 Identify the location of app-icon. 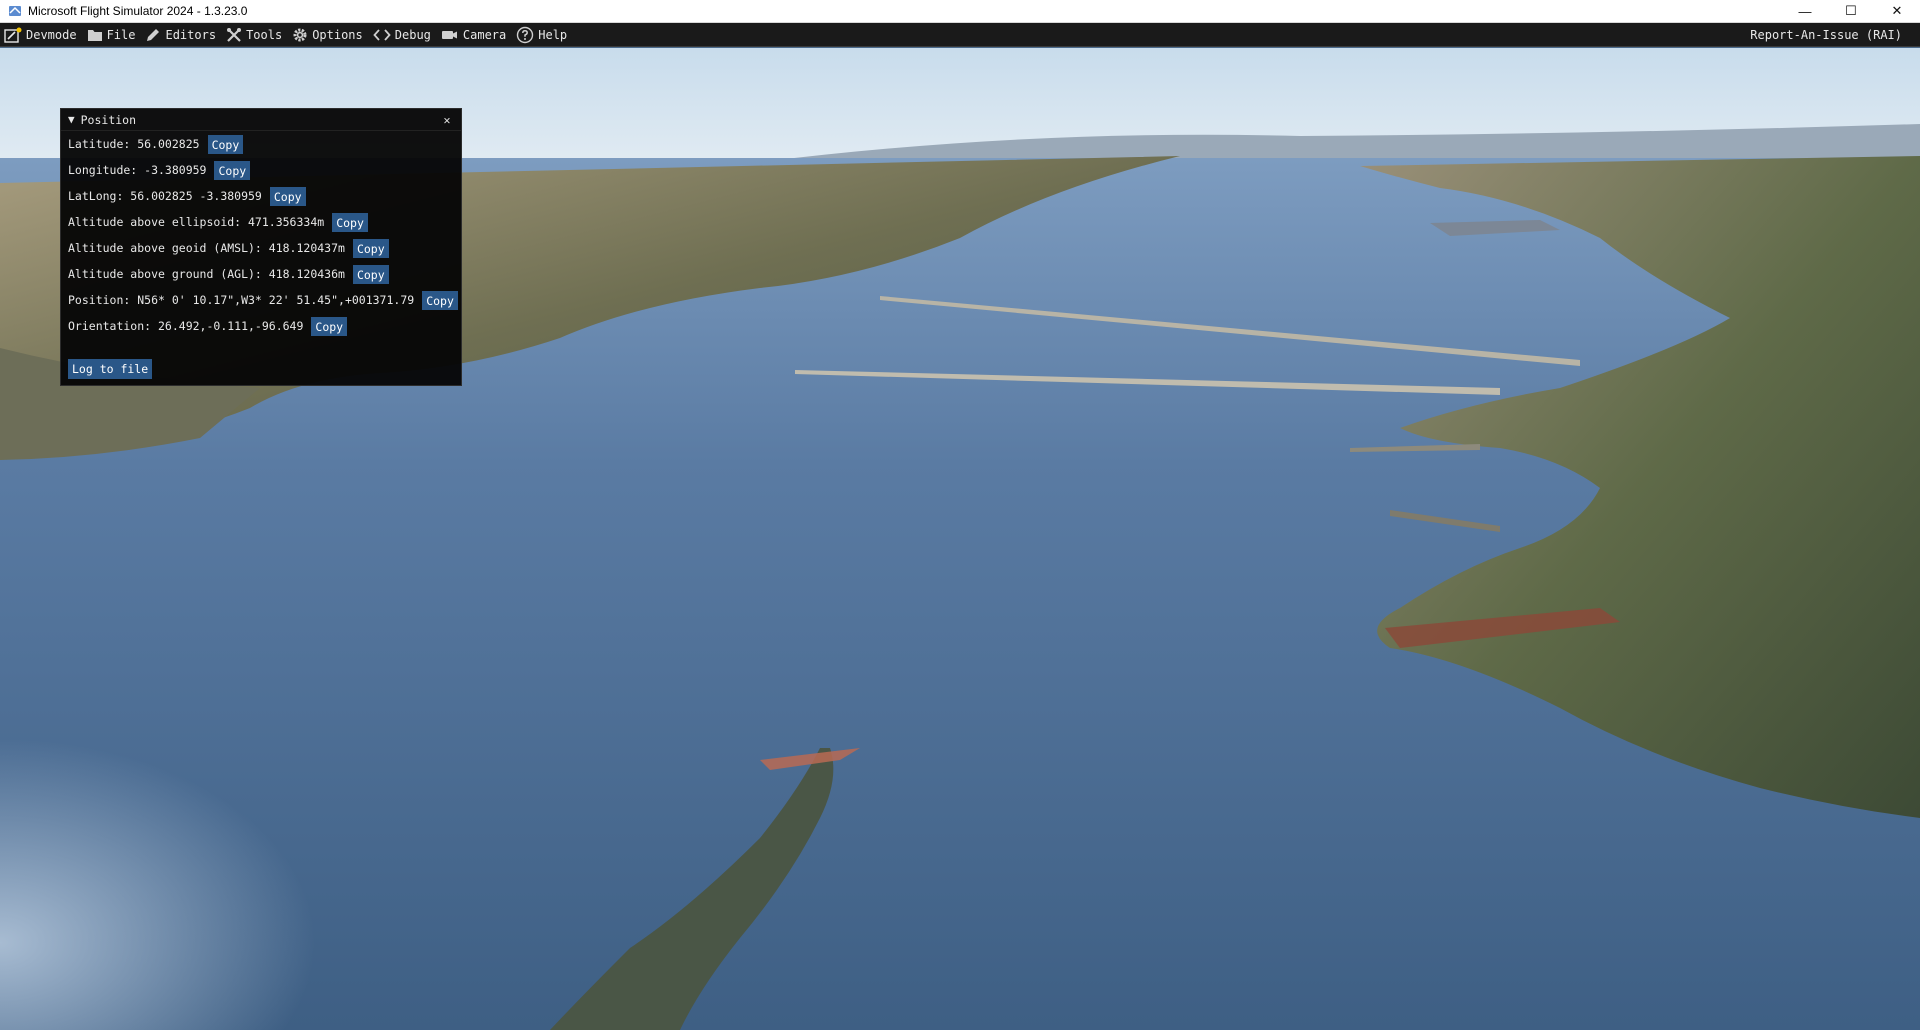
(15, 11).